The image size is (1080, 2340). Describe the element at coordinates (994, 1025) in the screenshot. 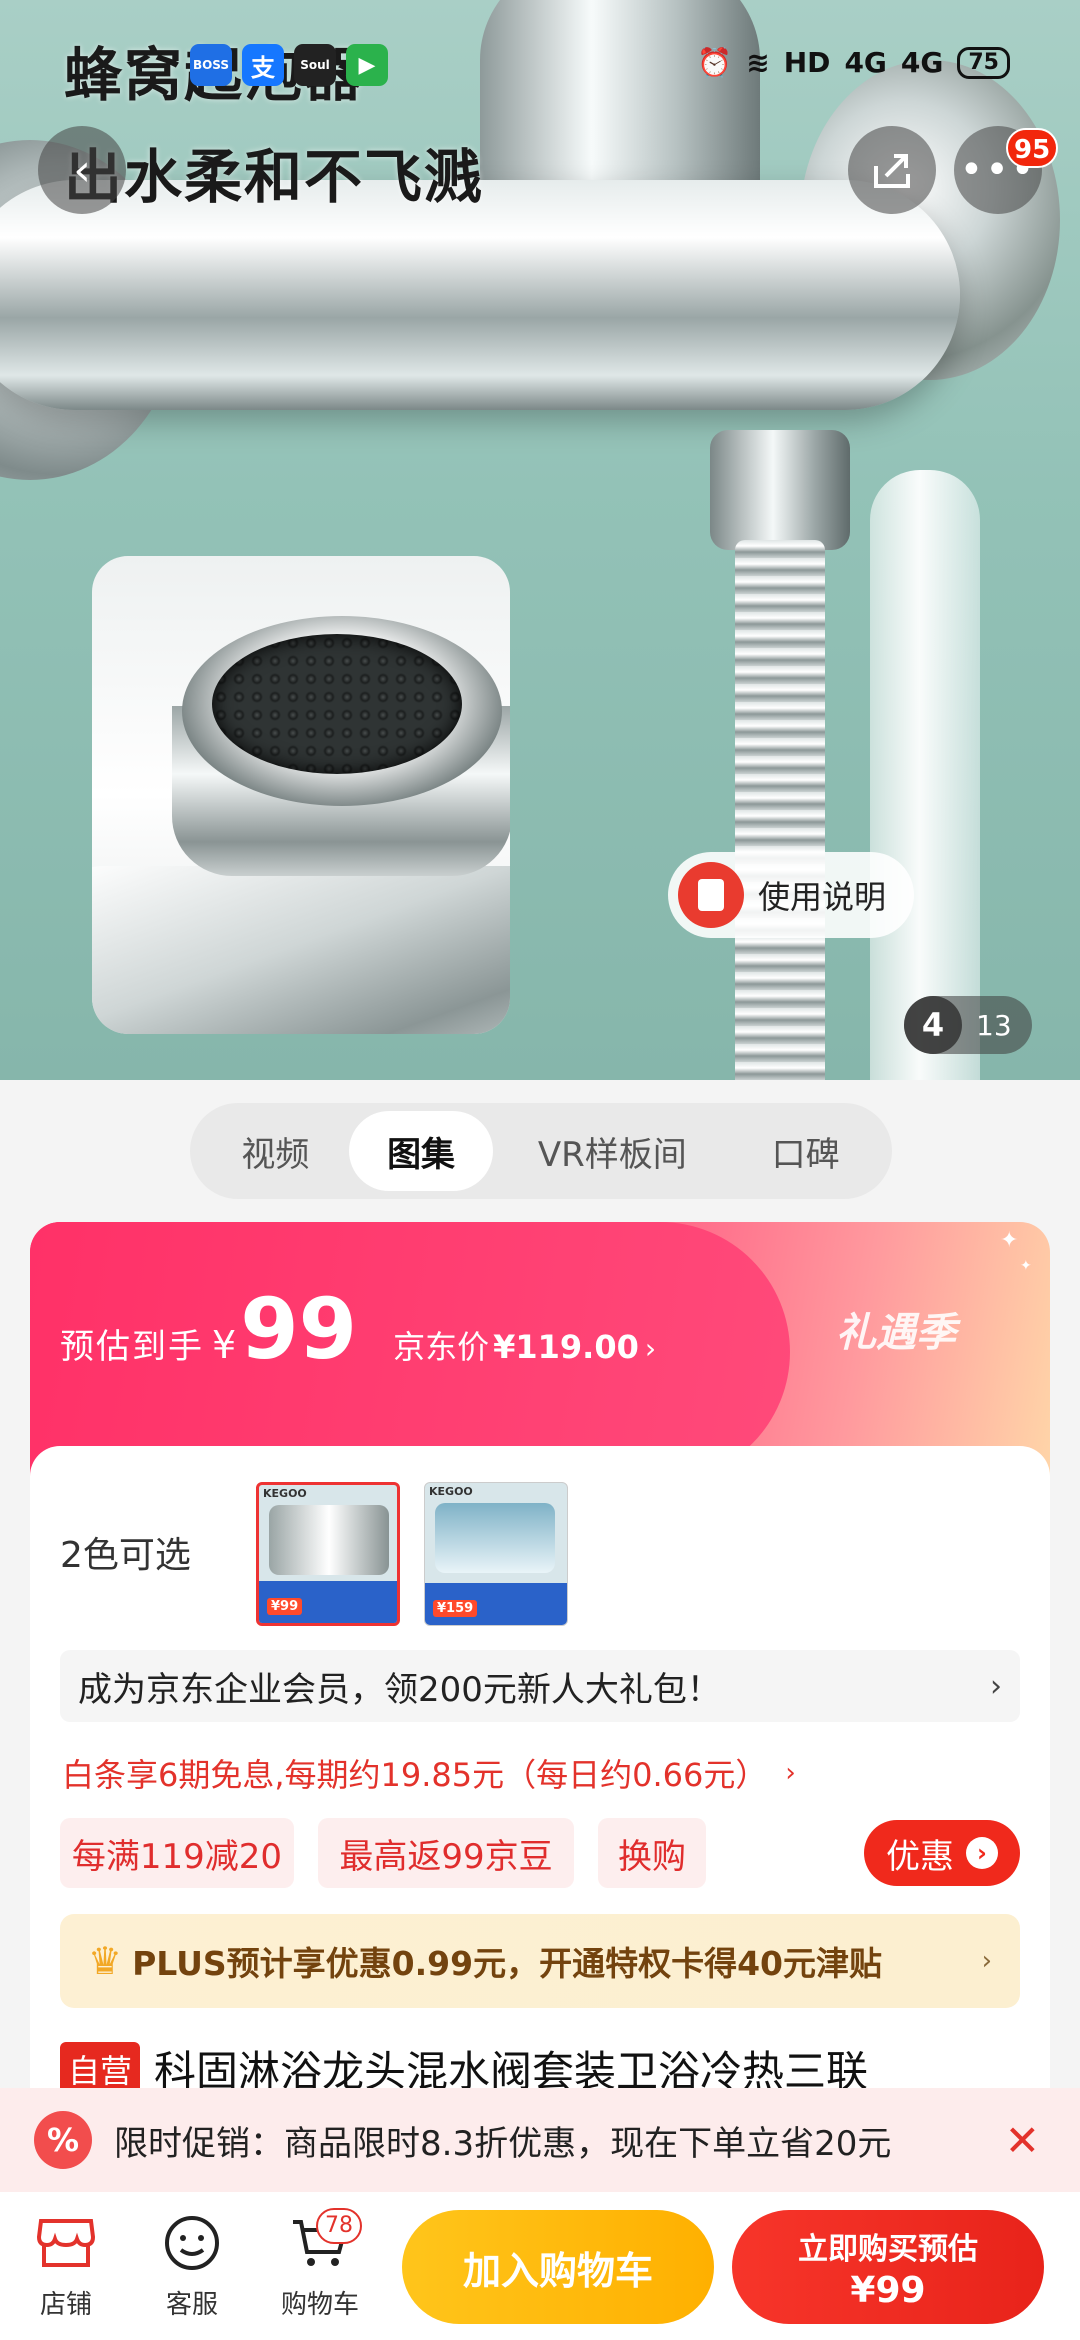

I see `total-images: 13` at that location.